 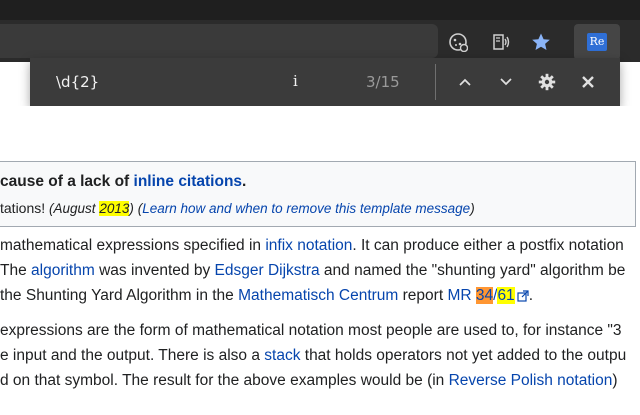 I want to click on notice-text: tations!, so click(x=25, y=208).